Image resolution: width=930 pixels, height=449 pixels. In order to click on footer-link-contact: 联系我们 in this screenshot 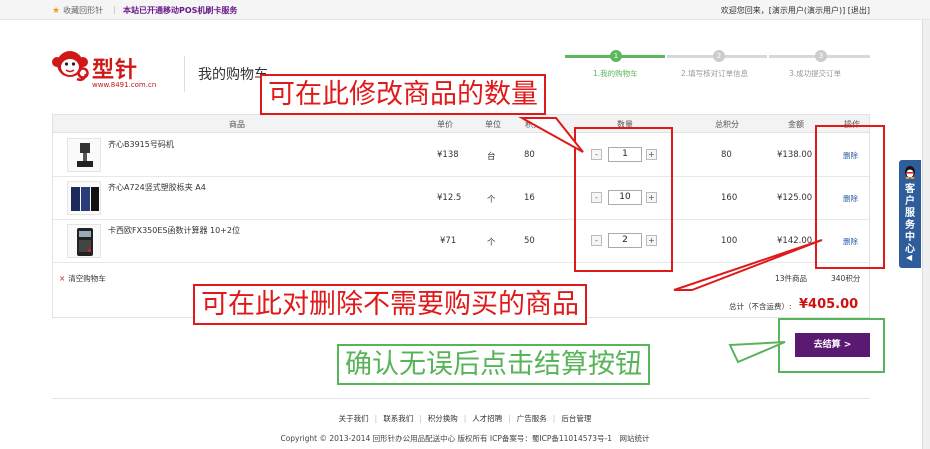, I will do `click(398, 418)`.